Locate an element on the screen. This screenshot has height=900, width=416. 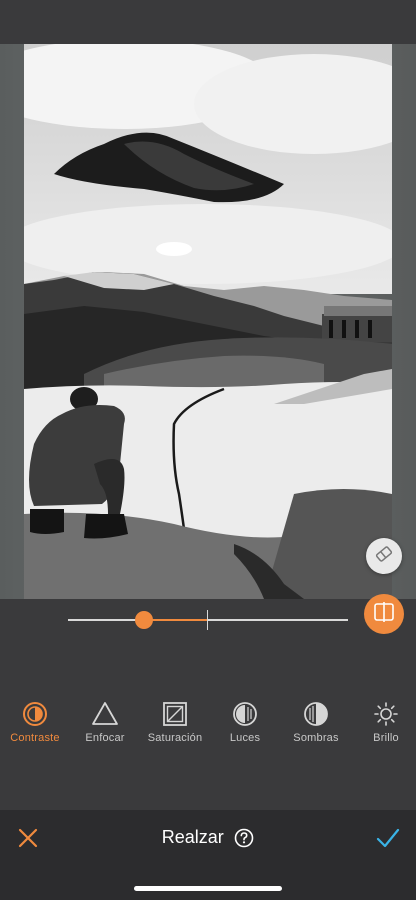
tool-sharpen: Enfocar is located at coordinates (105, 722).